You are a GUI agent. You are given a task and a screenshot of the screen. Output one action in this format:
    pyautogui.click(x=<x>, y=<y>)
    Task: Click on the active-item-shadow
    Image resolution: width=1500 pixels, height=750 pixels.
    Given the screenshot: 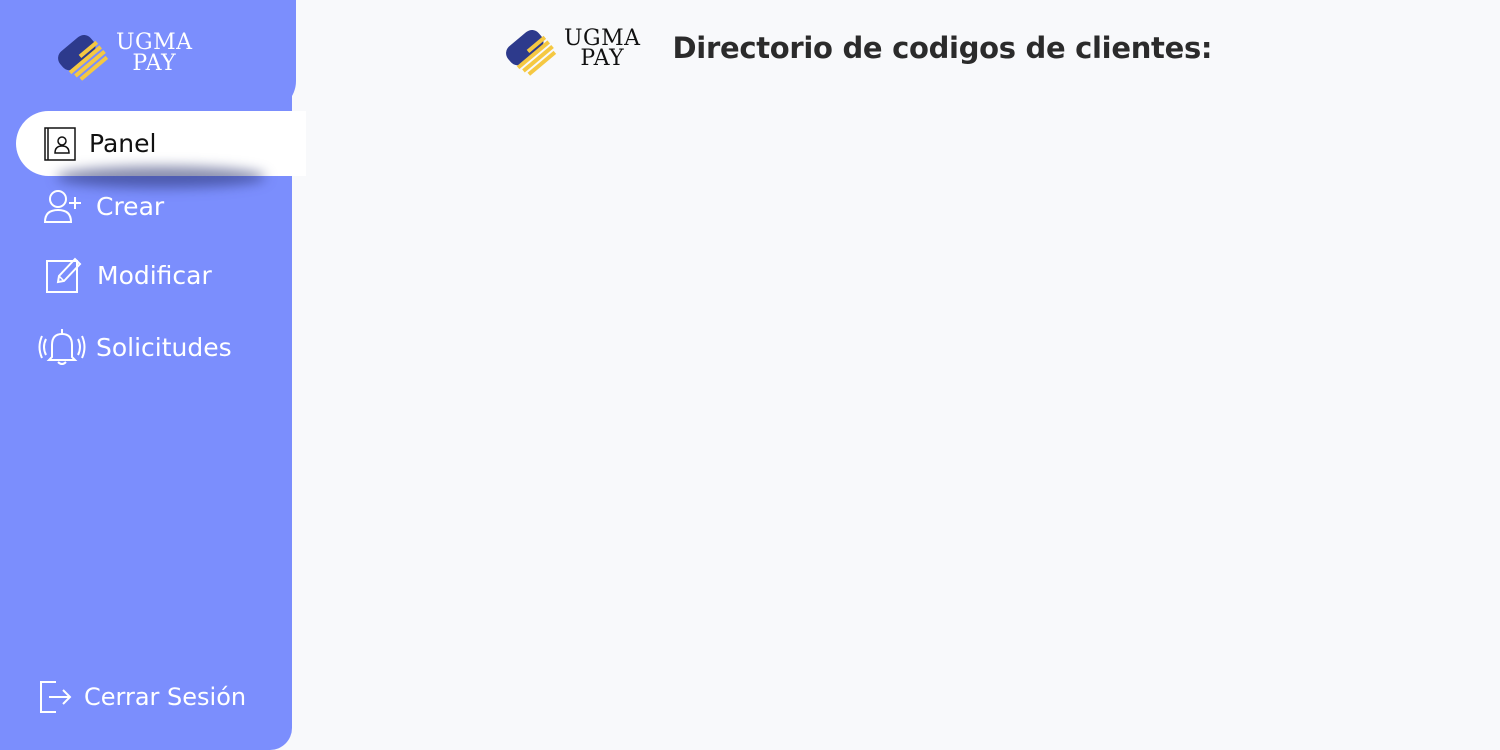 What is the action you would take?
    pyautogui.click(x=161, y=177)
    